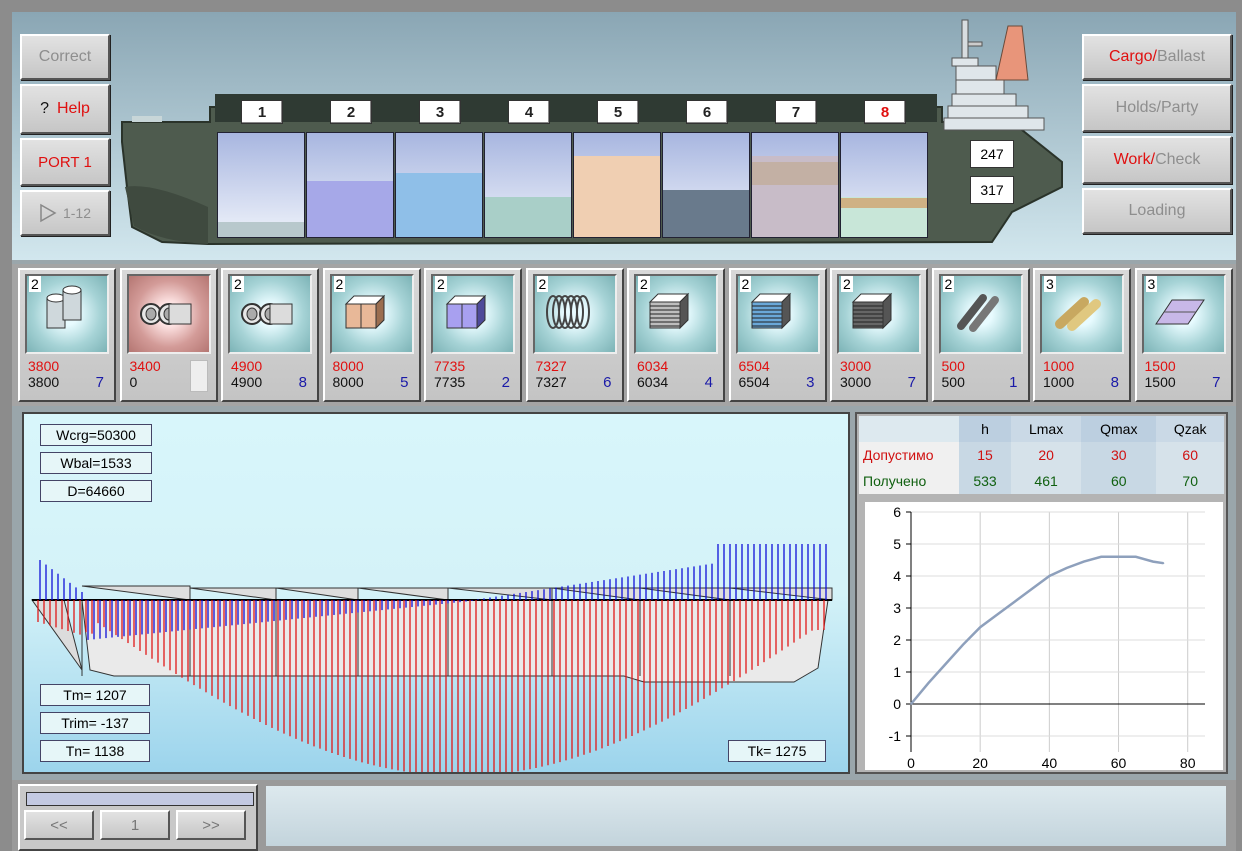  I want to click on prev-page-button: <<, so click(59, 825).